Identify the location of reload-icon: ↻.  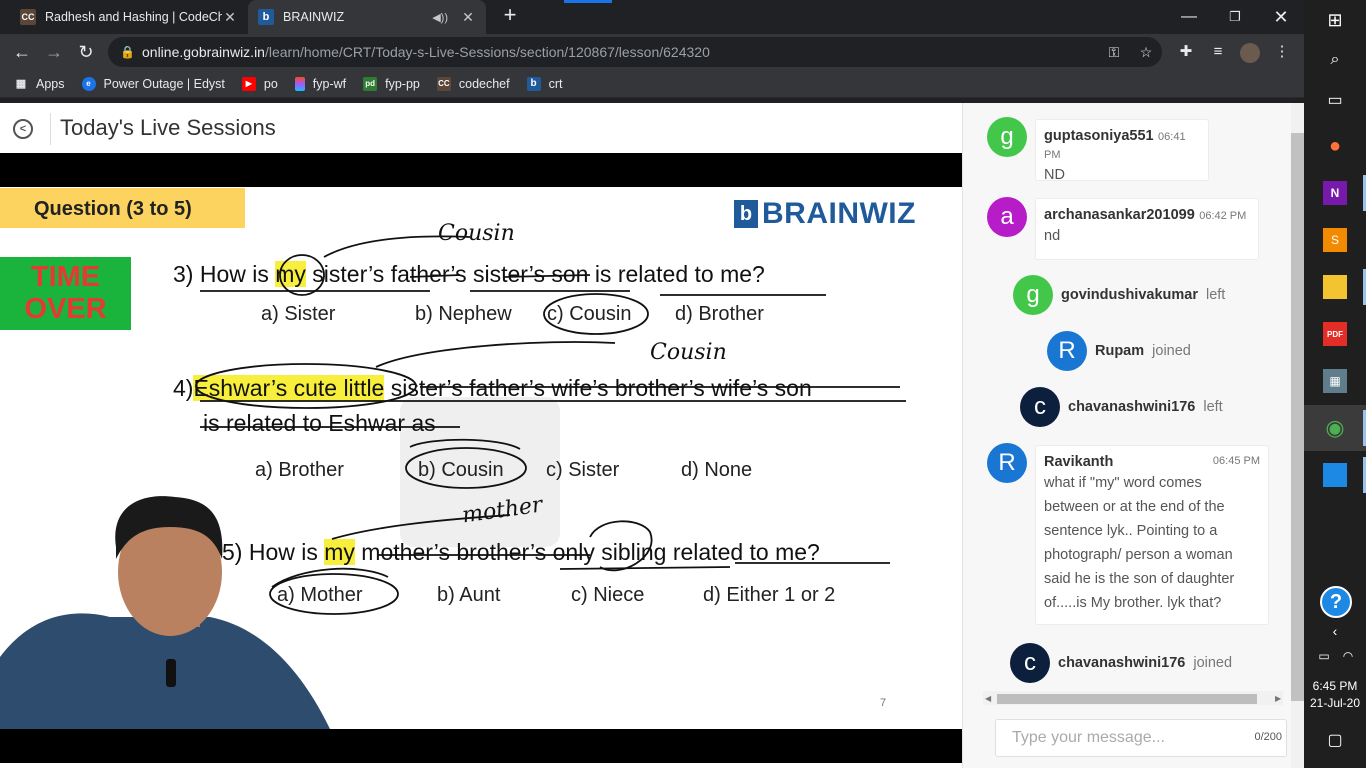
(86, 52).